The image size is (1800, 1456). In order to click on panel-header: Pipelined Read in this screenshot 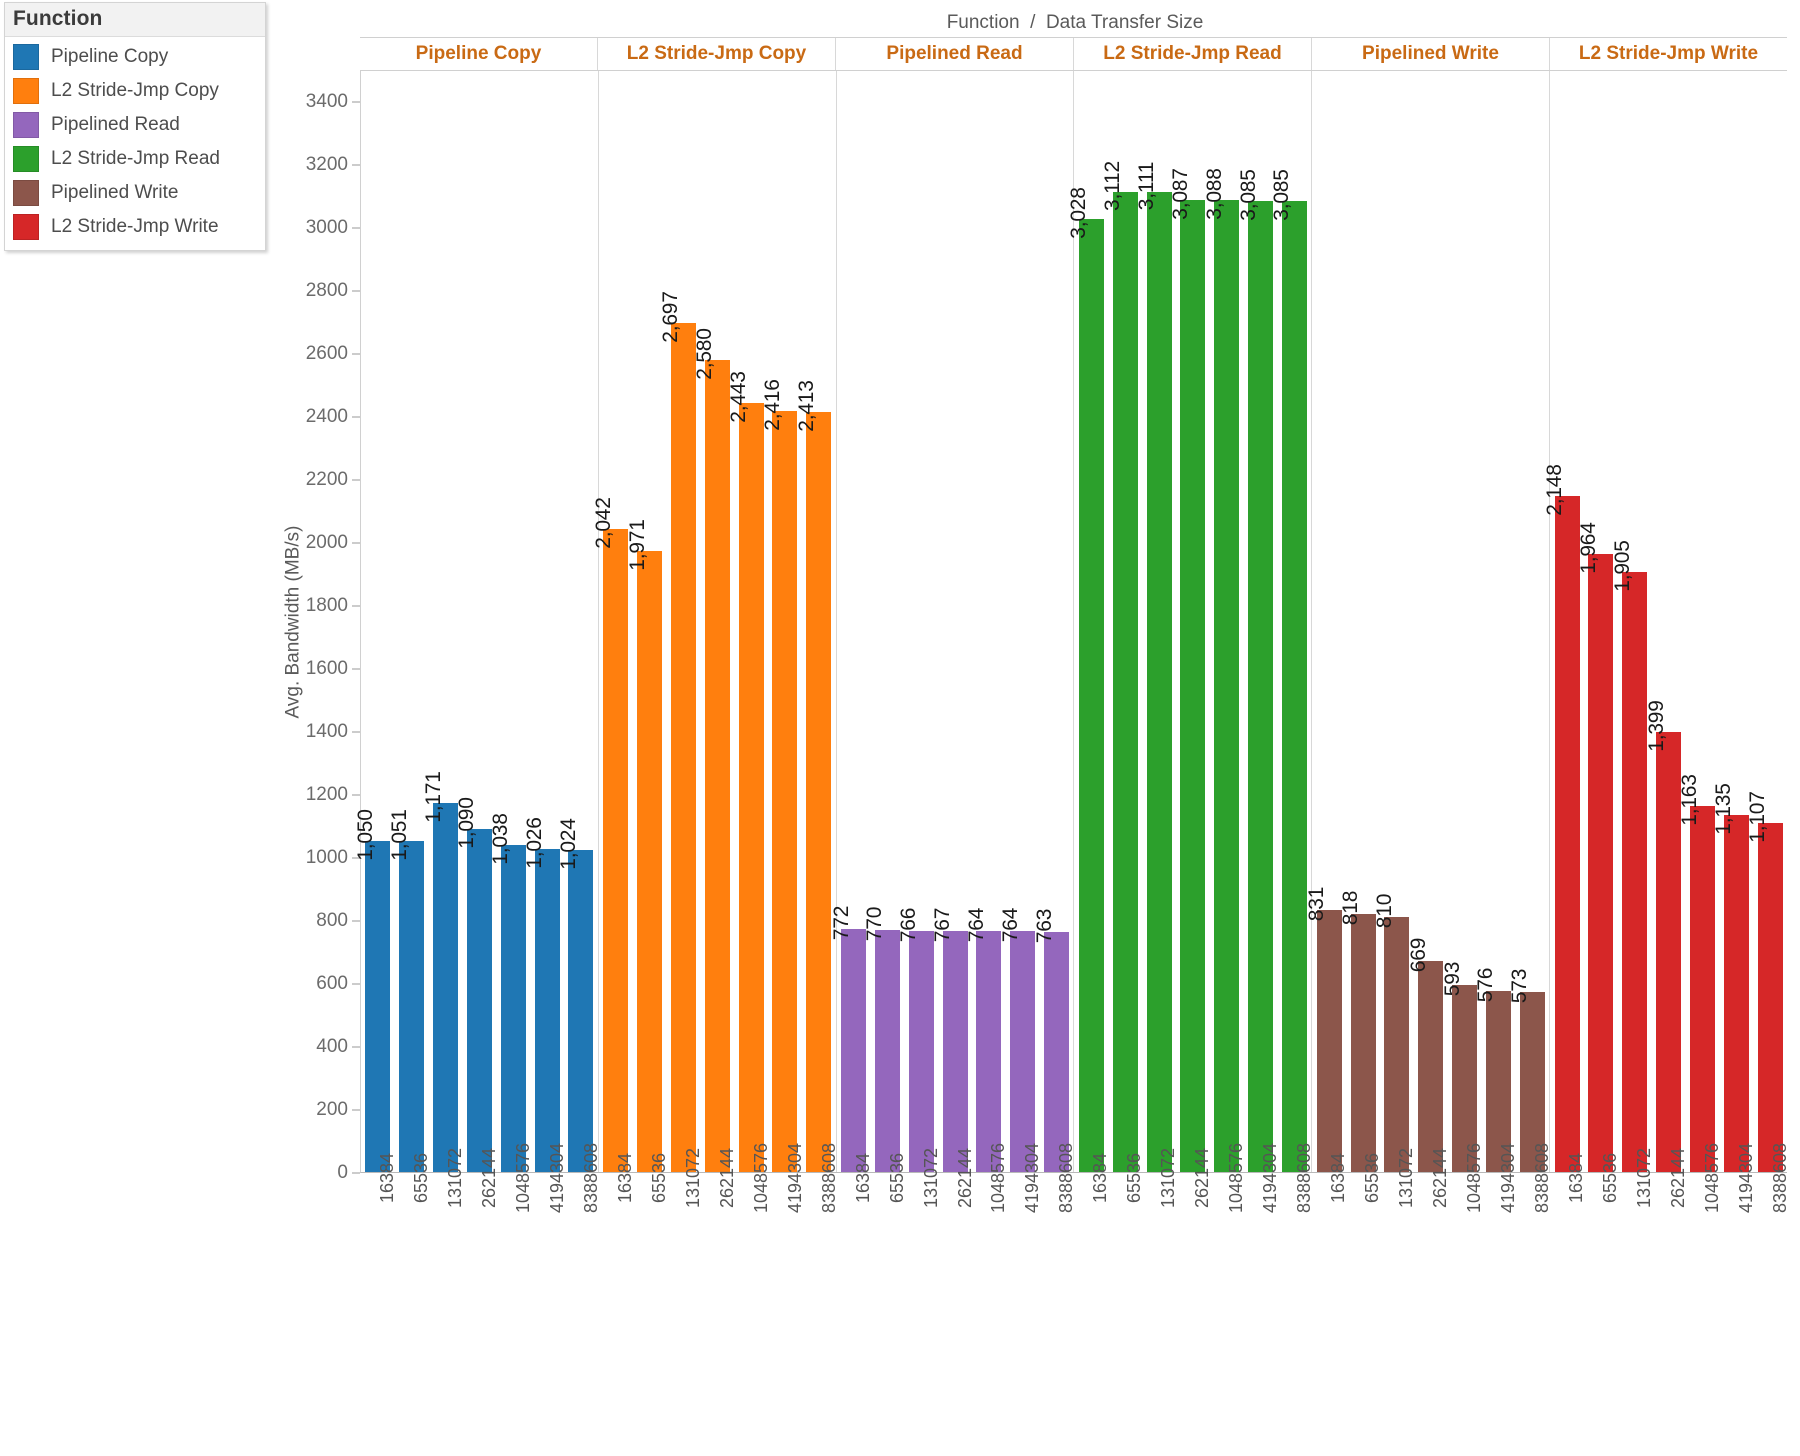, I will do `click(954, 54)`.